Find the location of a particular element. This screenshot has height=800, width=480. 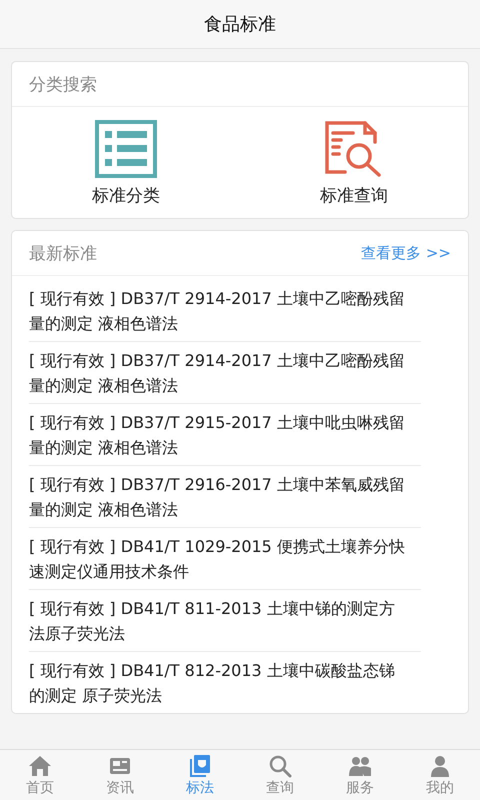

search-icon is located at coordinates (280, 766).